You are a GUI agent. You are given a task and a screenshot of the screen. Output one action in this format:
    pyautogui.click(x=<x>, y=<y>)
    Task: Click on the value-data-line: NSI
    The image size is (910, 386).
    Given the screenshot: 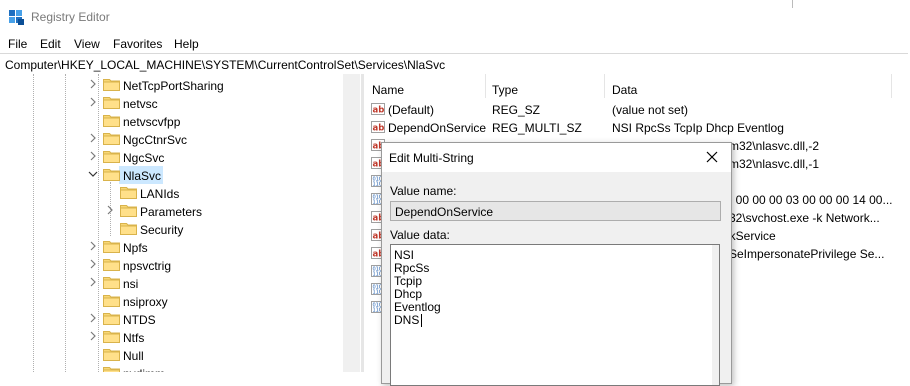 What is the action you would take?
    pyautogui.click(x=404, y=255)
    